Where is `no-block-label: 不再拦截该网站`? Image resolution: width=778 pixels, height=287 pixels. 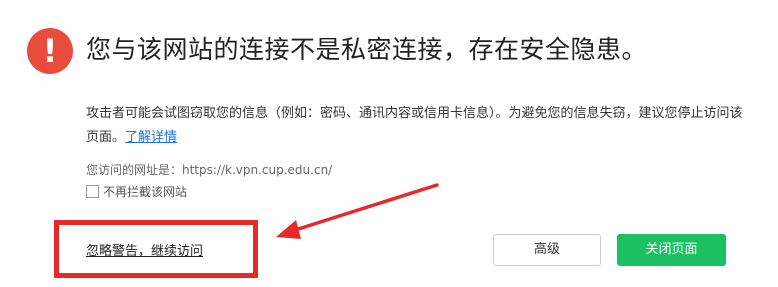 no-block-label: 不再拦截该网站 is located at coordinates (145, 192).